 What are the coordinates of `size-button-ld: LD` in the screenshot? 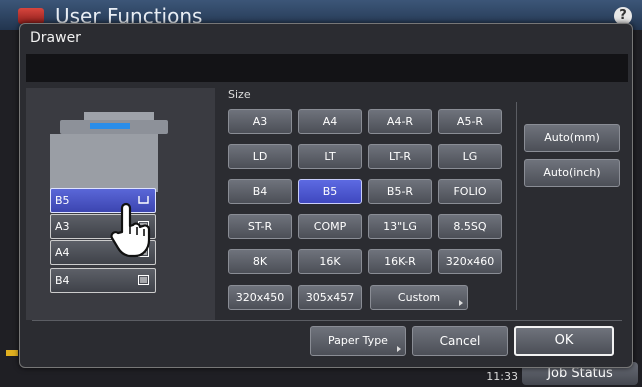 It's located at (260, 156).